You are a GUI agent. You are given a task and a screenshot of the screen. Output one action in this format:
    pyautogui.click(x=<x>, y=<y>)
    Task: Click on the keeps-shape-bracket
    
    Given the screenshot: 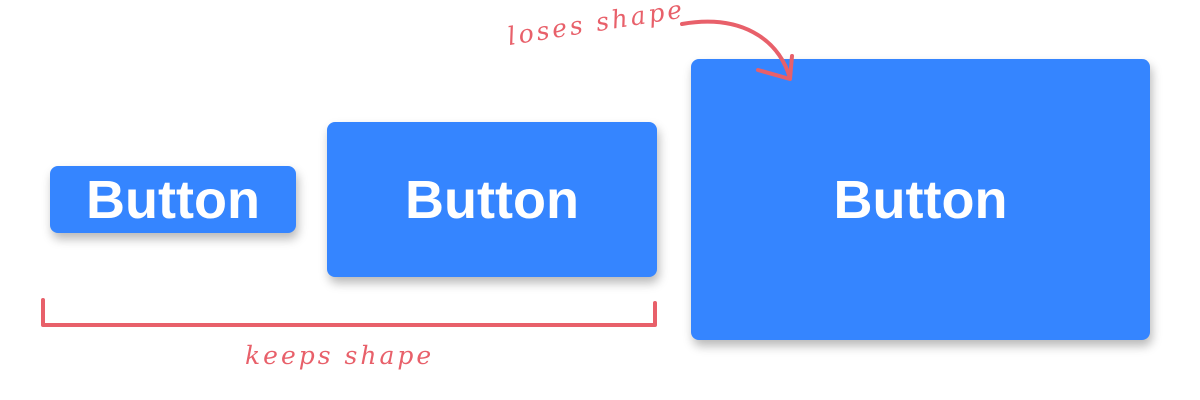 What is the action you would take?
    pyautogui.click(x=349, y=312)
    